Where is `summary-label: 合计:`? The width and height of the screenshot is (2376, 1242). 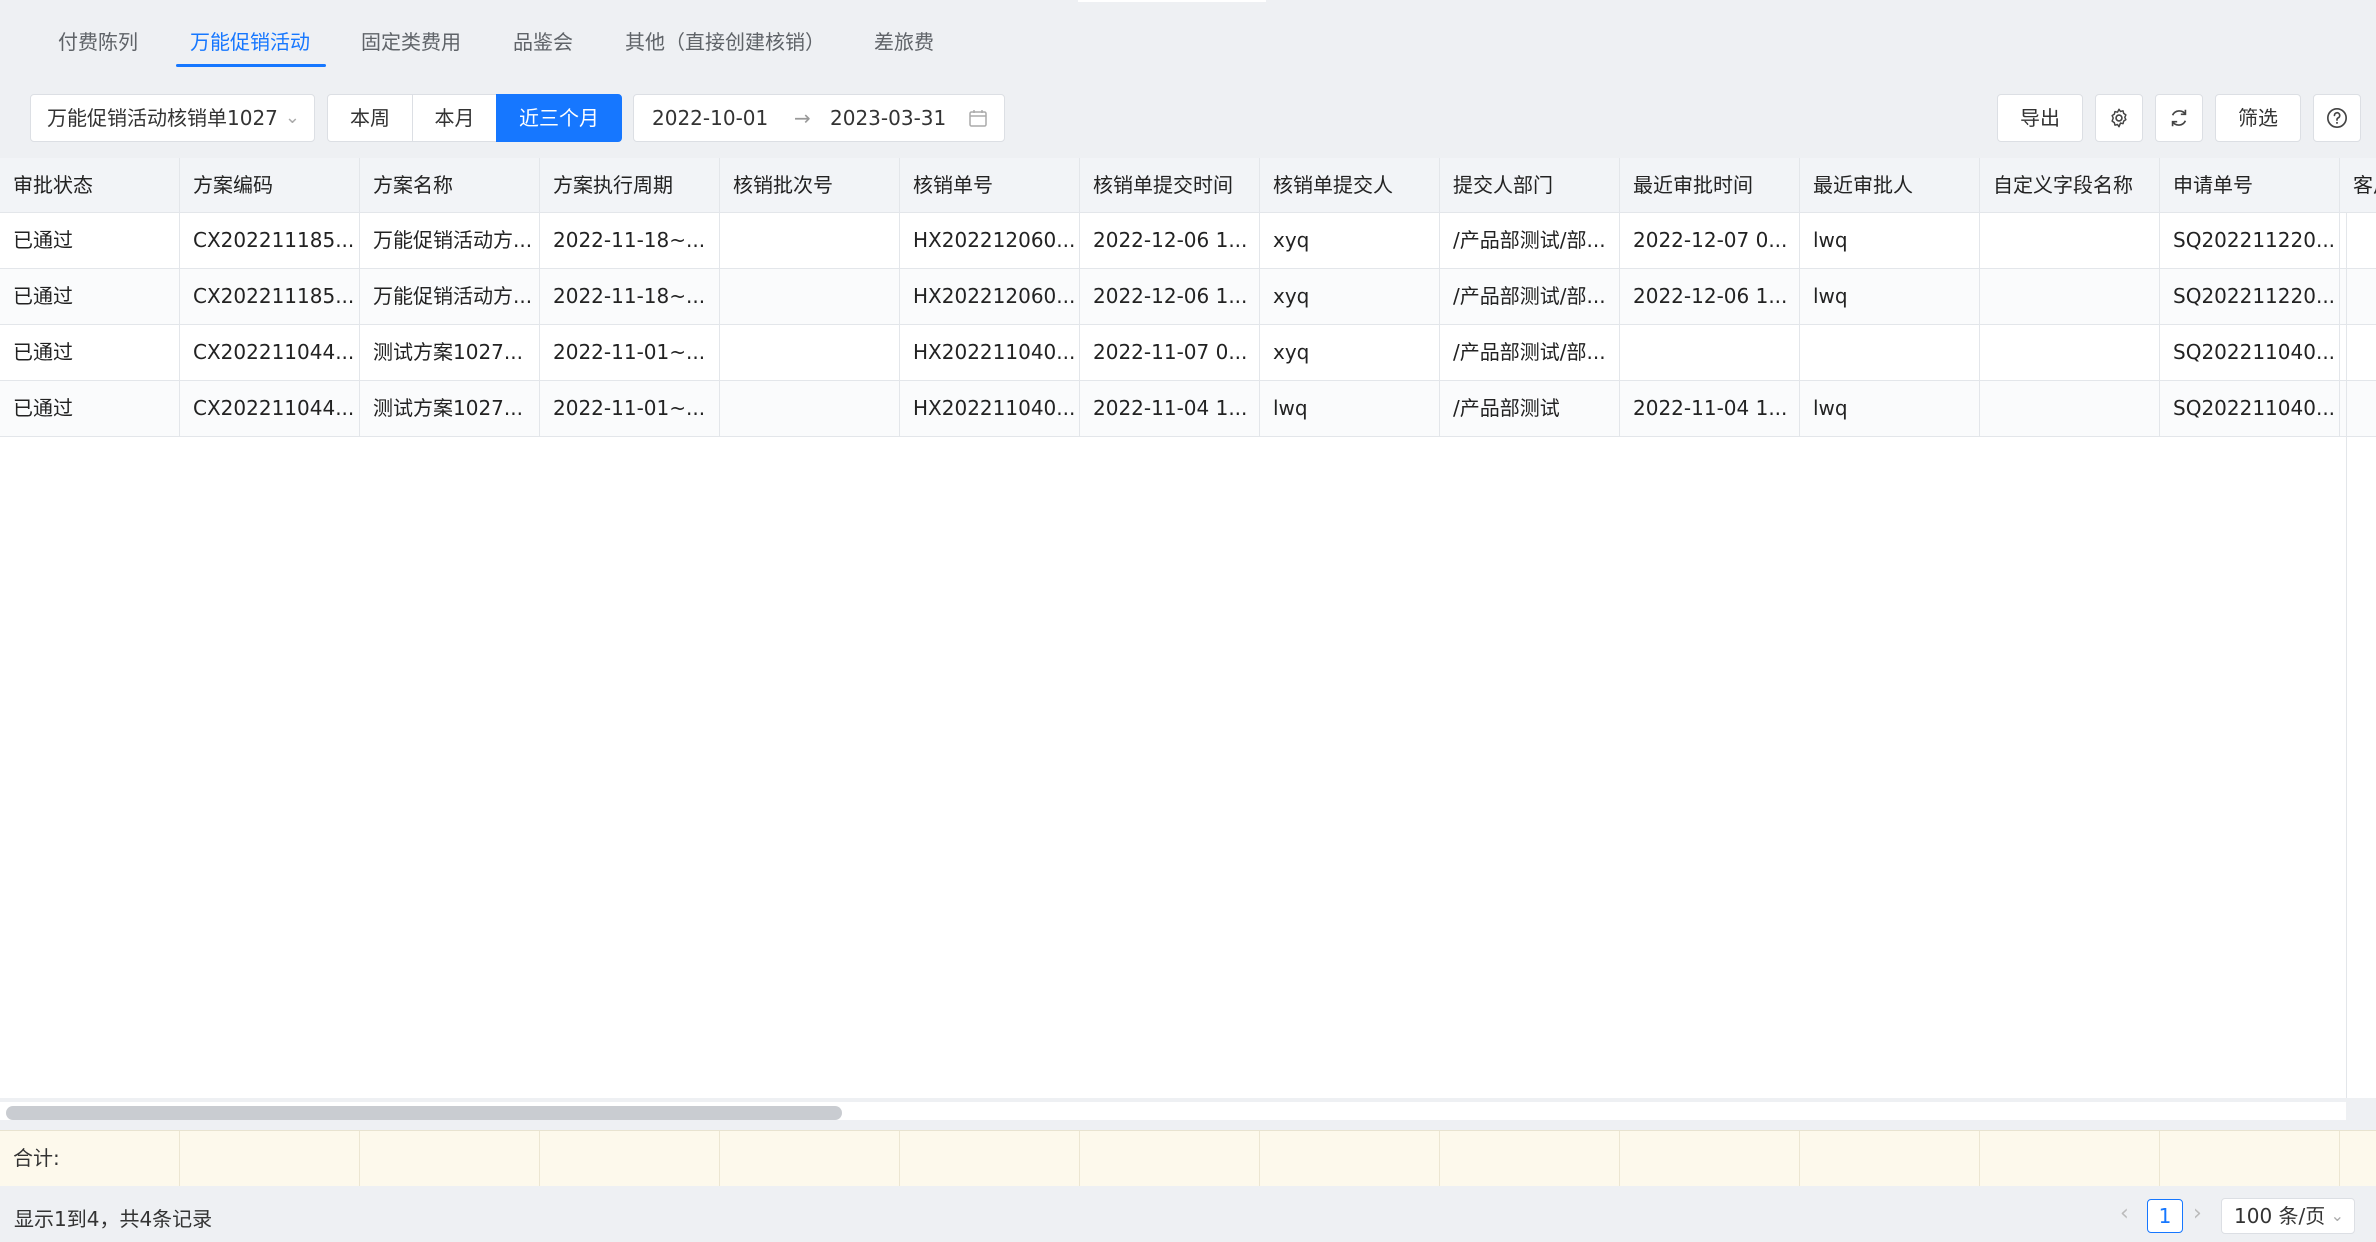 summary-label: 合计: is located at coordinates (90, 1158).